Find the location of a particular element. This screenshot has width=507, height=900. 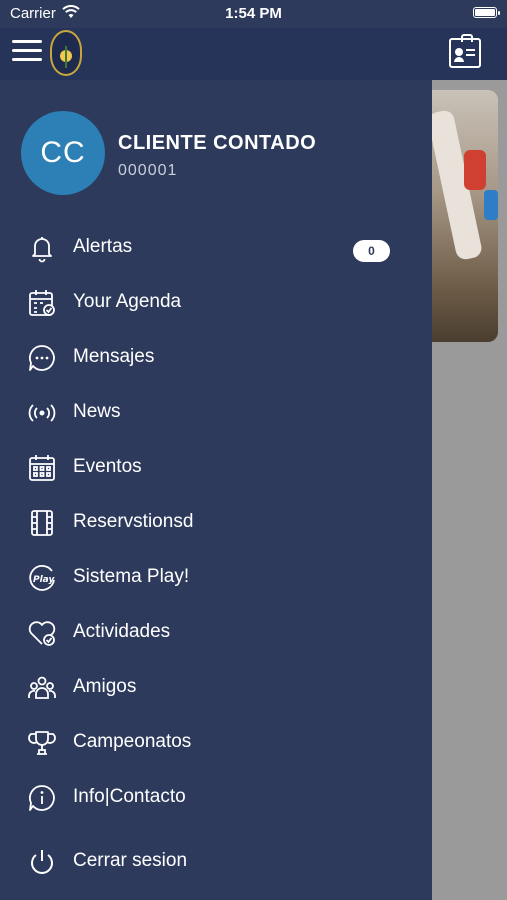

clock: 1:54 PM is located at coordinates (253, 13).